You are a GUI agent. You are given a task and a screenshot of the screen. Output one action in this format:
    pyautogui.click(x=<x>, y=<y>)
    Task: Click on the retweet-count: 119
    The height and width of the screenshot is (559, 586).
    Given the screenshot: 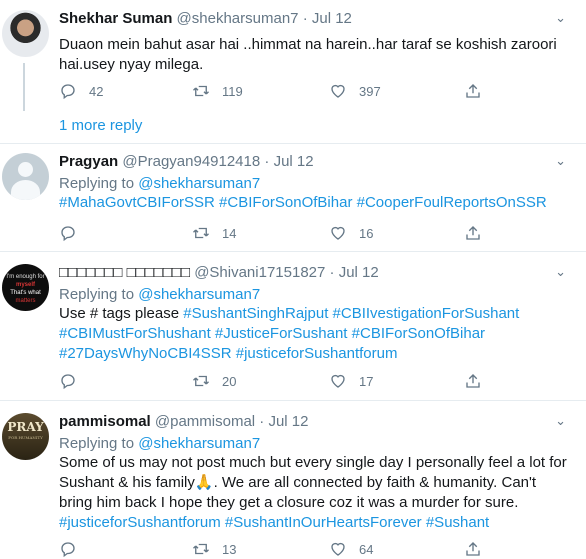 What is the action you would take?
    pyautogui.click(x=232, y=91)
    